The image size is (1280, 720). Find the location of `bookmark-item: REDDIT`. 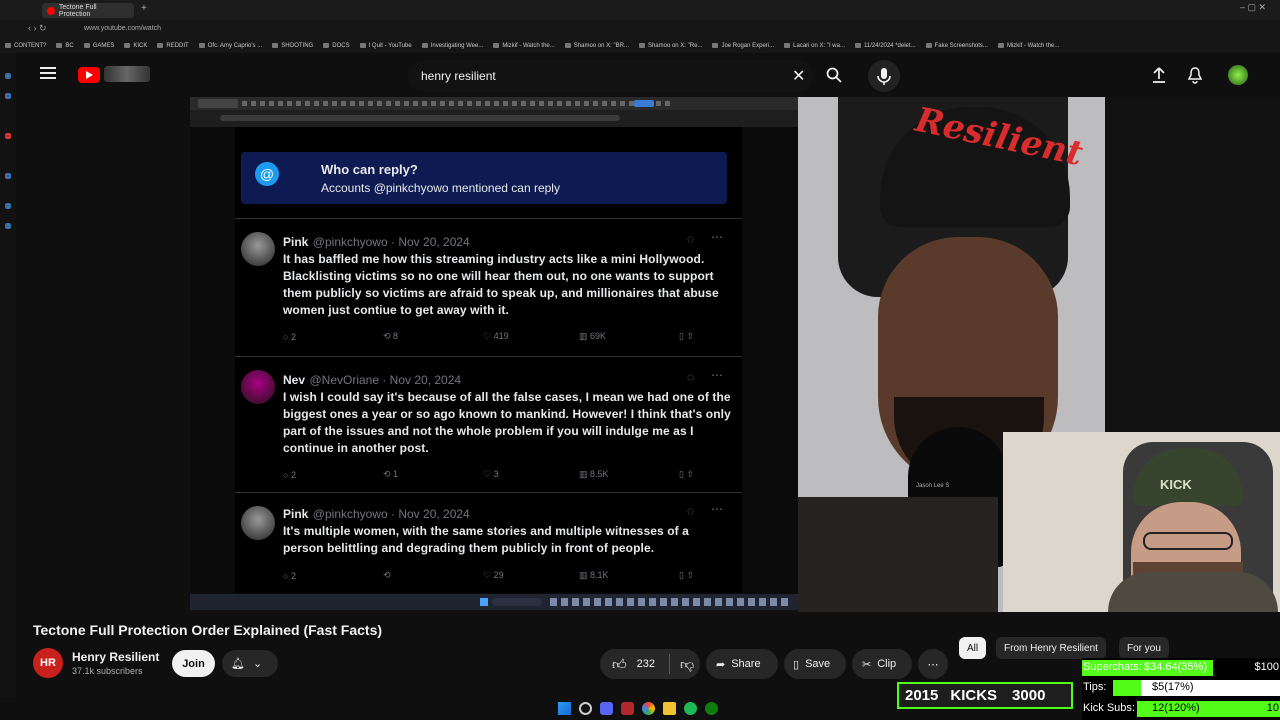

bookmark-item: REDDIT is located at coordinates (172, 46).